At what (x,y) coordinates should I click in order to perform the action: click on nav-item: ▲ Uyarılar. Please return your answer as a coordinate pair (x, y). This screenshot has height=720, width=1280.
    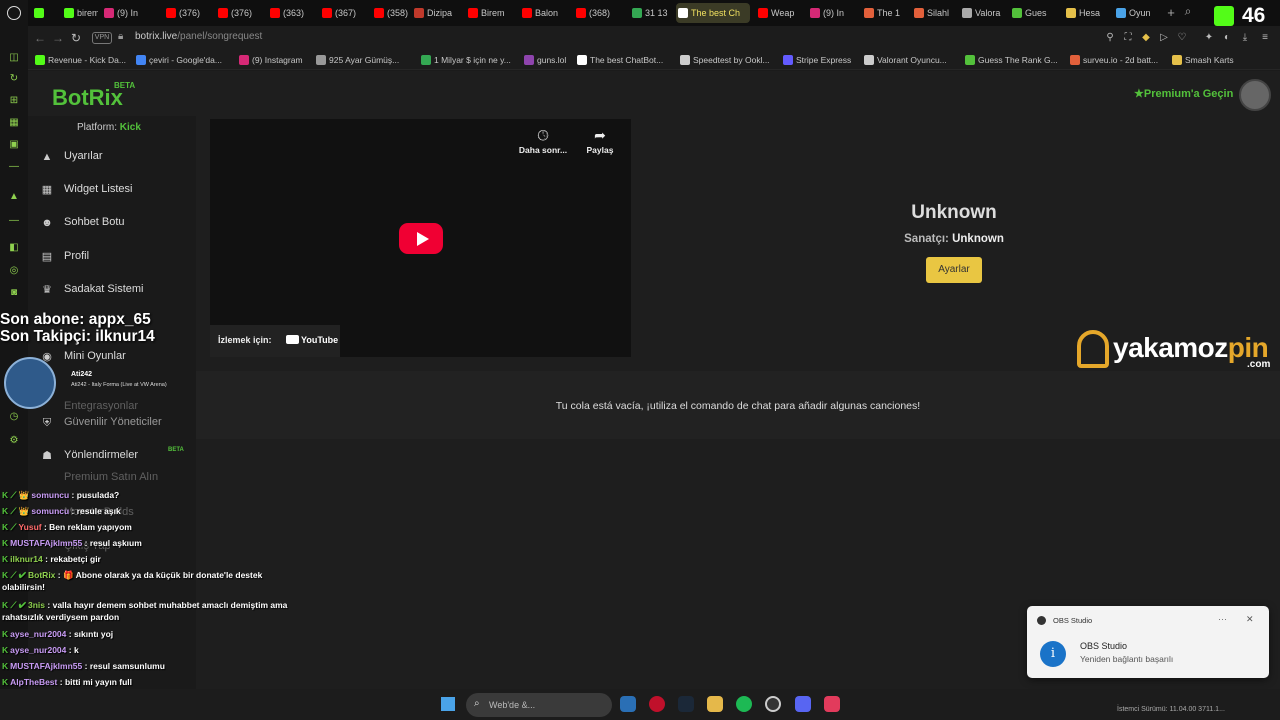
    Looking at the image, I should click on (115, 157).